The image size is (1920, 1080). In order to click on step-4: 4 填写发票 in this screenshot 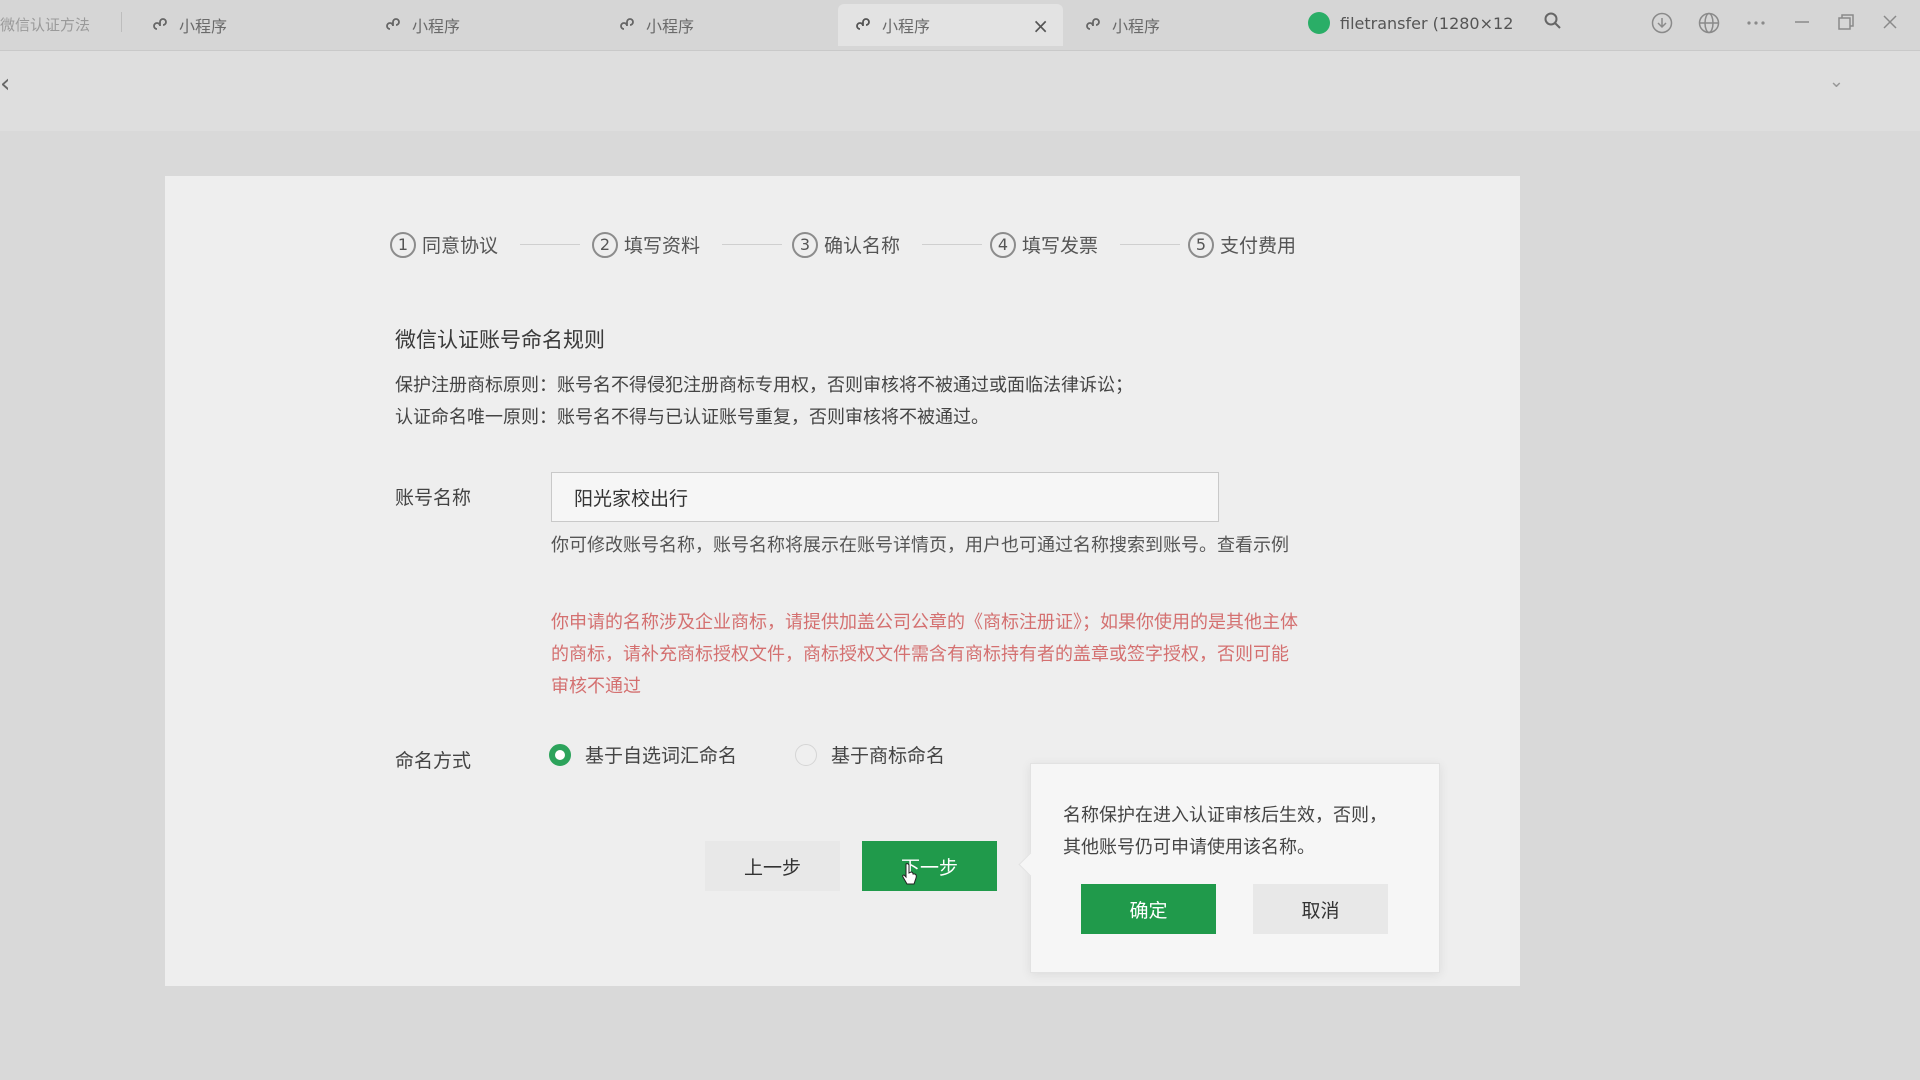, I will do `click(1044, 244)`.